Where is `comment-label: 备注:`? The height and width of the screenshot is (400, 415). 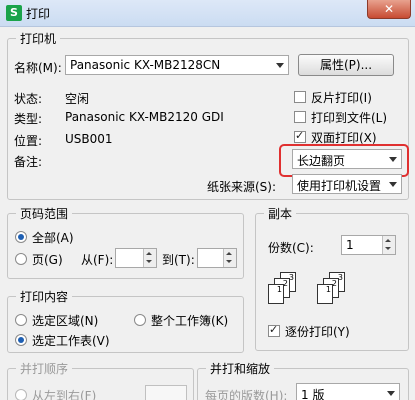
comment-label: 备注: is located at coordinates (28, 162).